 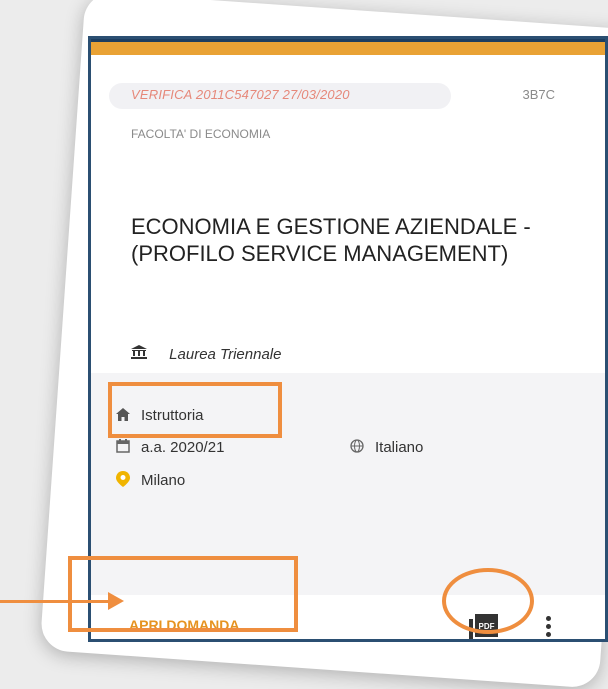 What do you see at coordinates (141, 354) in the screenshot?
I see `institution-icon` at bounding box center [141, 354].